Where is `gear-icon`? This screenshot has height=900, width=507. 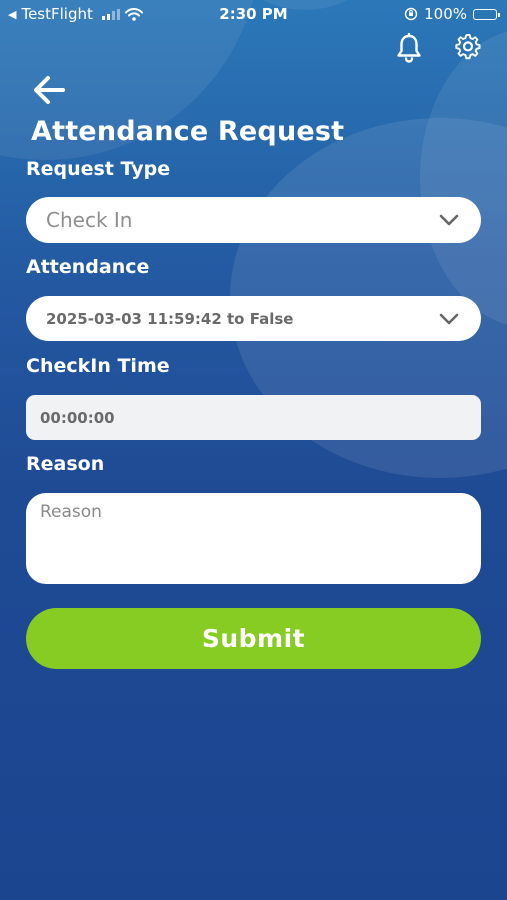 gear-icon is located at coordinates (468, 48).